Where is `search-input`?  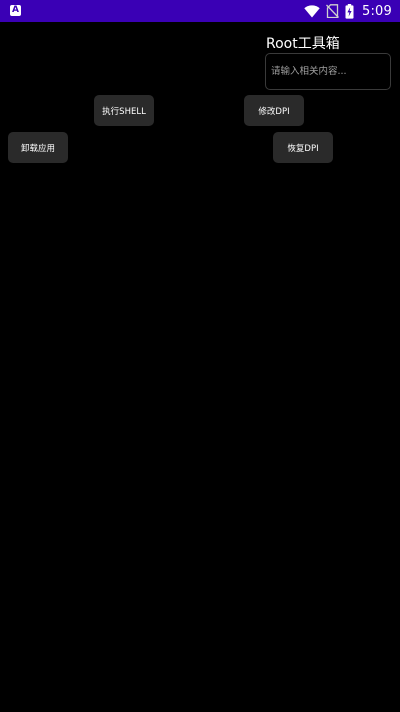
search-input is located at coordinates (328, 71).